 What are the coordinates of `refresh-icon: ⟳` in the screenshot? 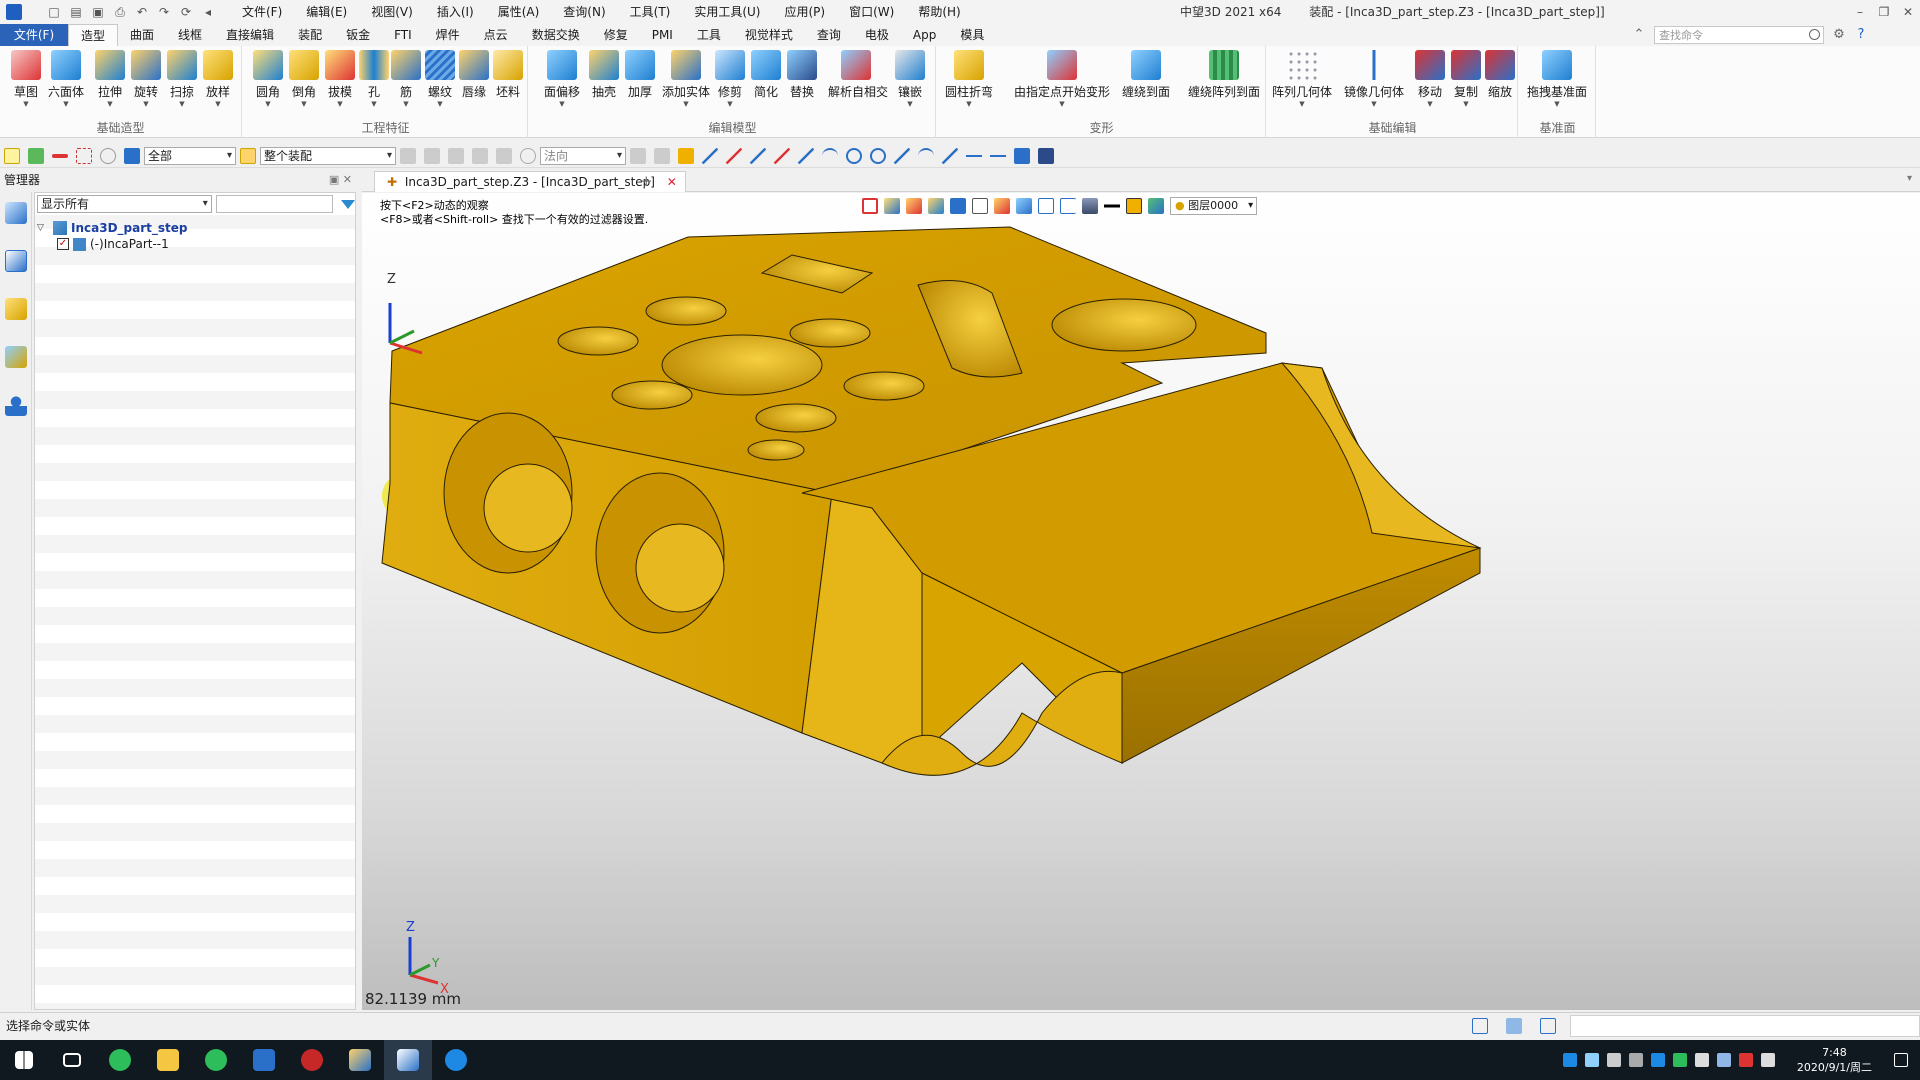 It's located at (186, 12).